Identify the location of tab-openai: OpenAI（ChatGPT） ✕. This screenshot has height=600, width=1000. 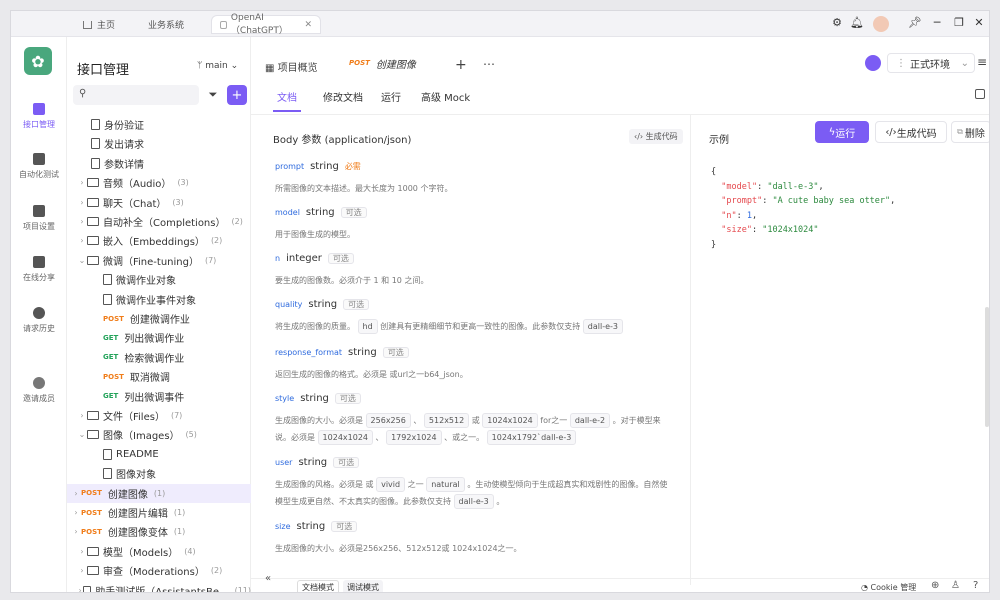
(266, 24).